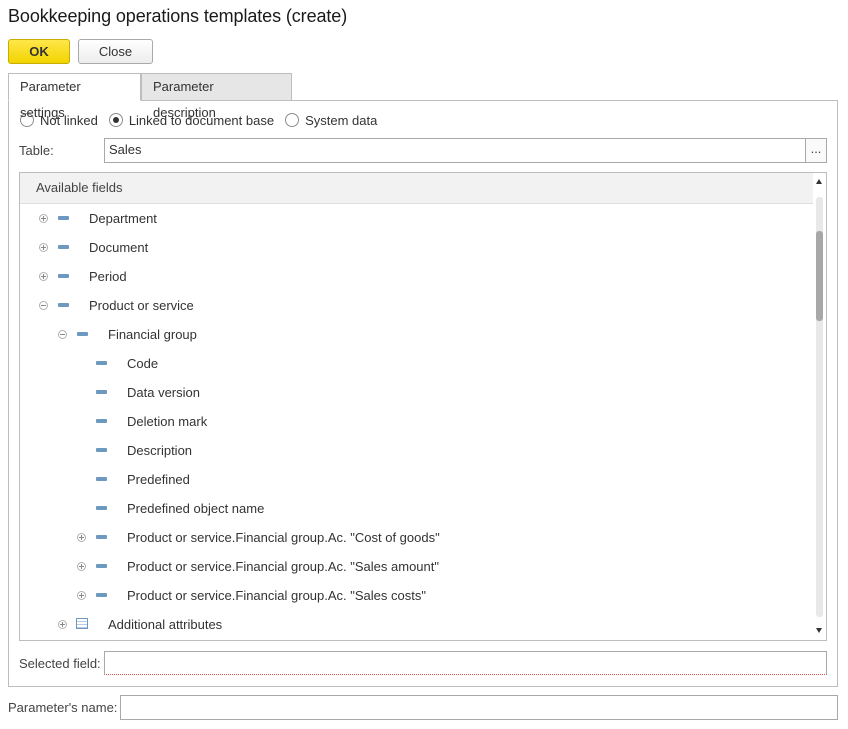  I want to click on radio-system-data: System data, so click(331, 120).